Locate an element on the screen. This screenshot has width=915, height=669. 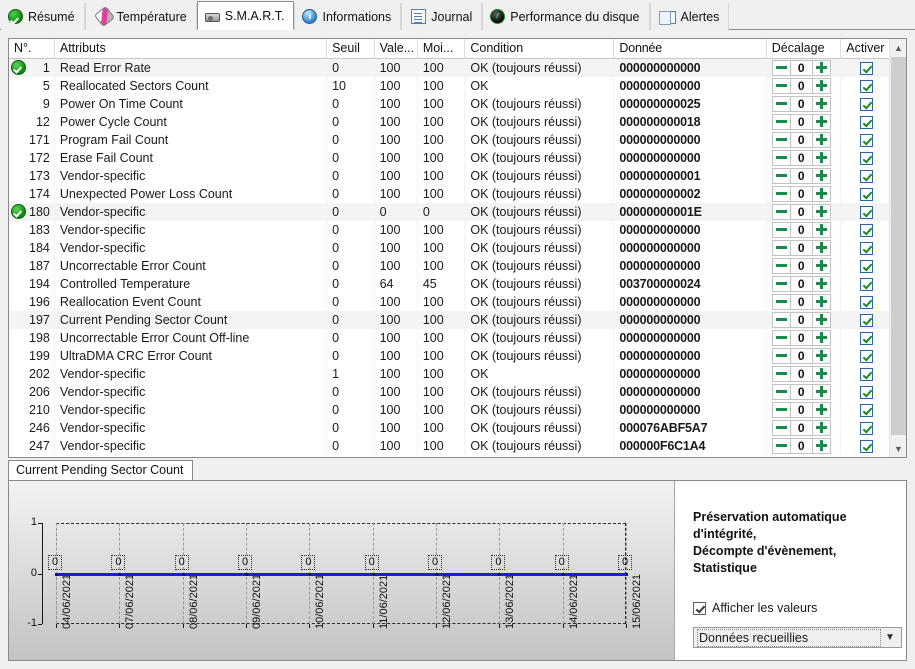
tab-alertes: Alertes is located at coordinates (689, 16).